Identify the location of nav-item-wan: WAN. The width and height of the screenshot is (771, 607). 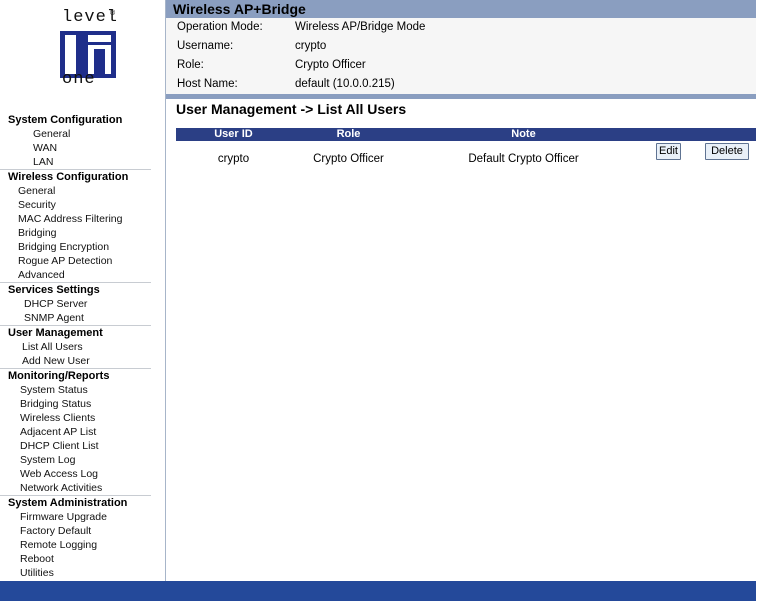
(75, 148).